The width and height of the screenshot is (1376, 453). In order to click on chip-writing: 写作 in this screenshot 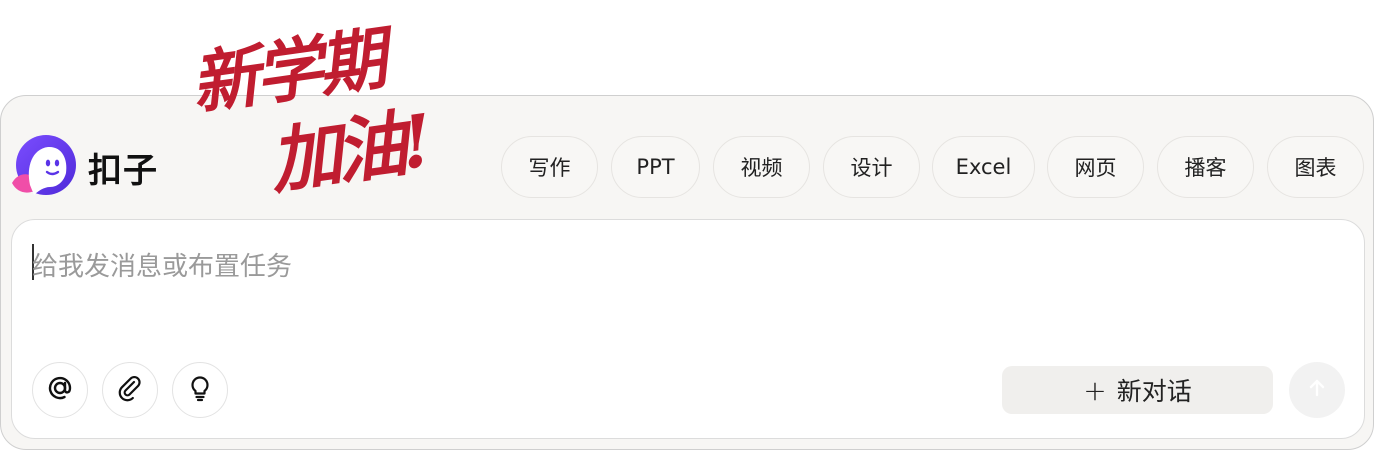, I will do `click(549, 167)`.